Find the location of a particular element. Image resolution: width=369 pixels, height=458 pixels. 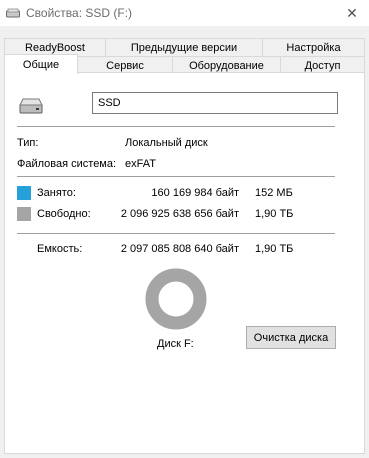

tab-label: Настройка is located at coordinates (313, 47).